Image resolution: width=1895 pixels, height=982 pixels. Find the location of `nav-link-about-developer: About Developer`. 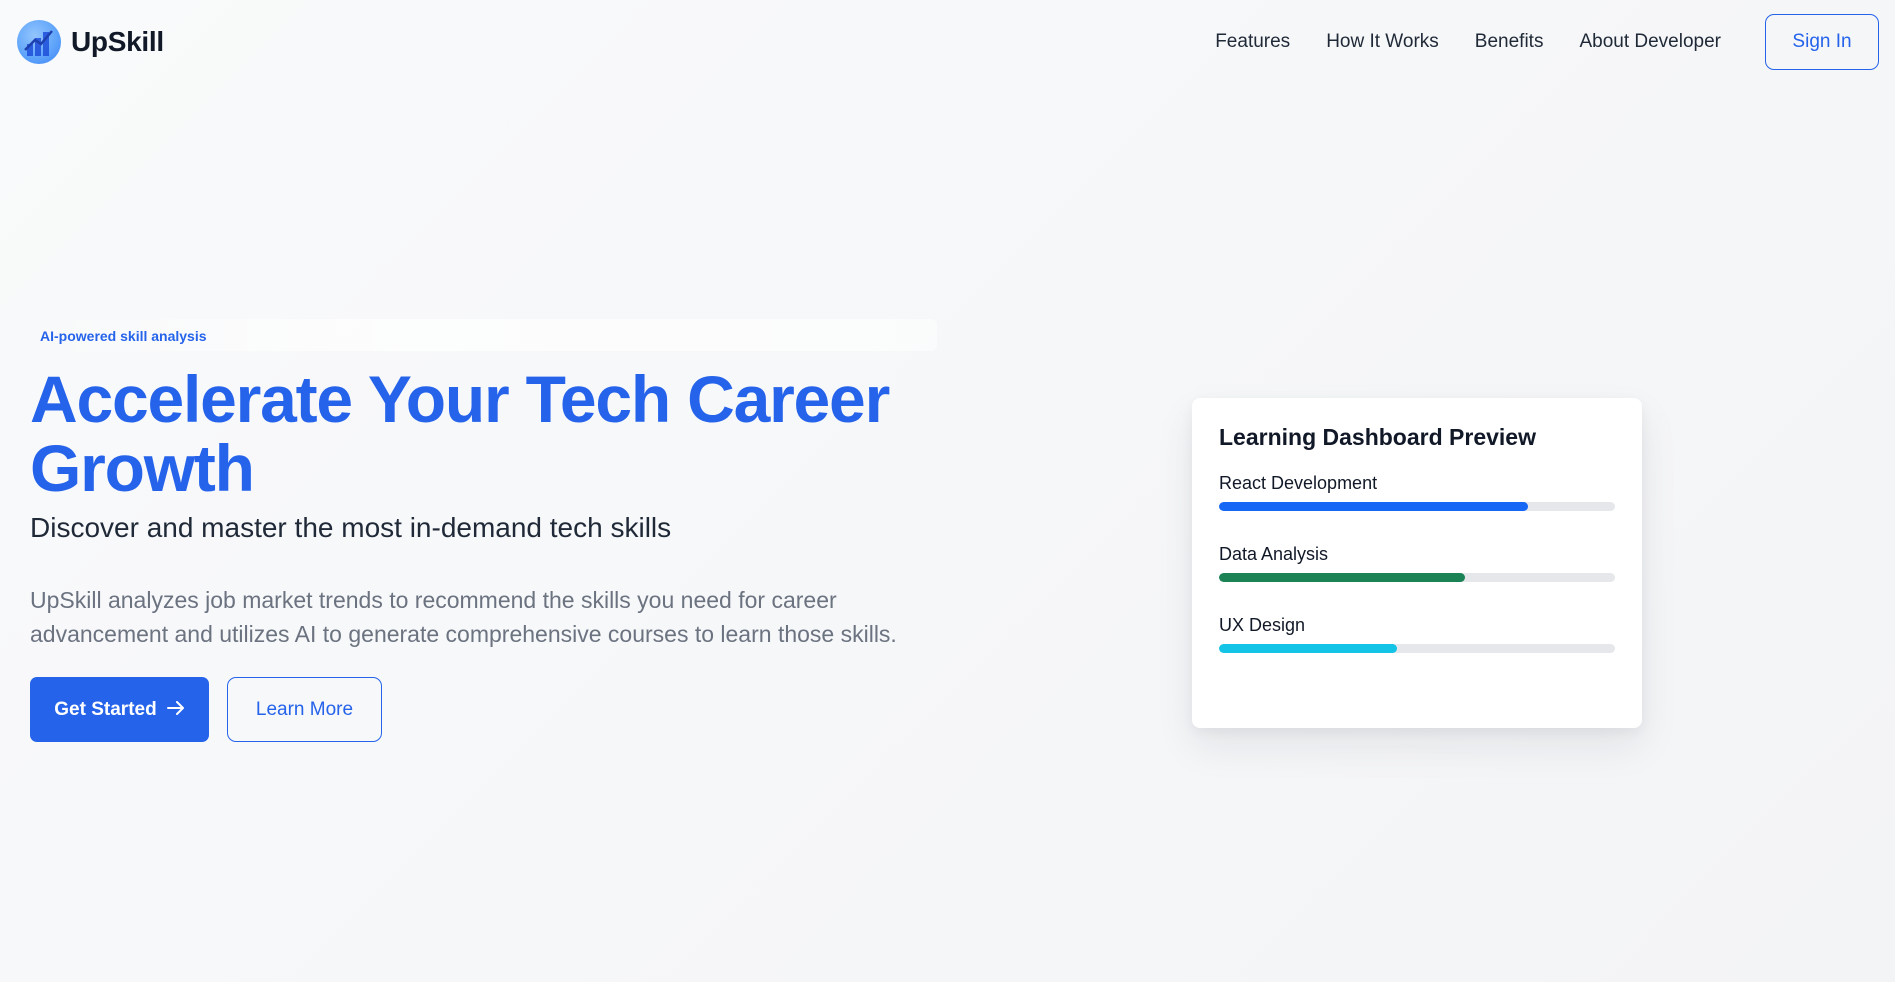

nav-link-about-developer: About Developer is located at coordinates (1650, 42).